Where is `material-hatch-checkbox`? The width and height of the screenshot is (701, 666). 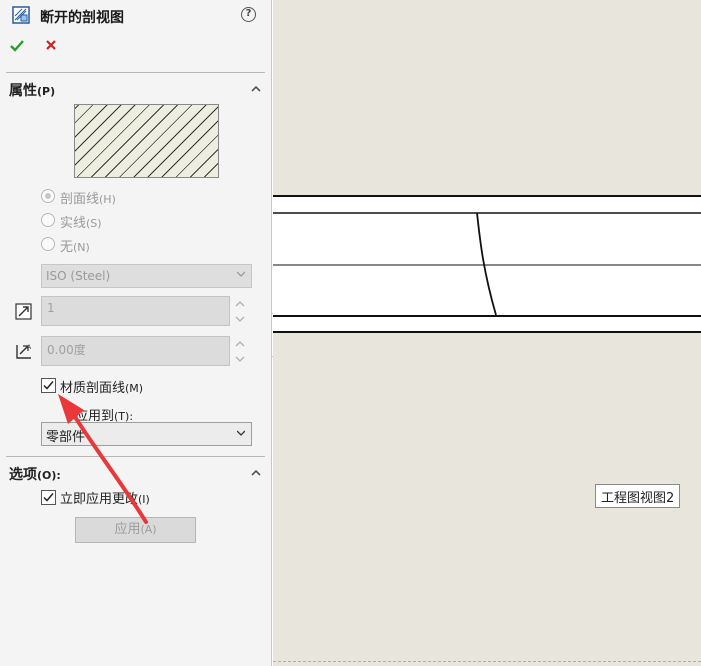 material-hatch-checkbox is located at coordinates (48, 385).